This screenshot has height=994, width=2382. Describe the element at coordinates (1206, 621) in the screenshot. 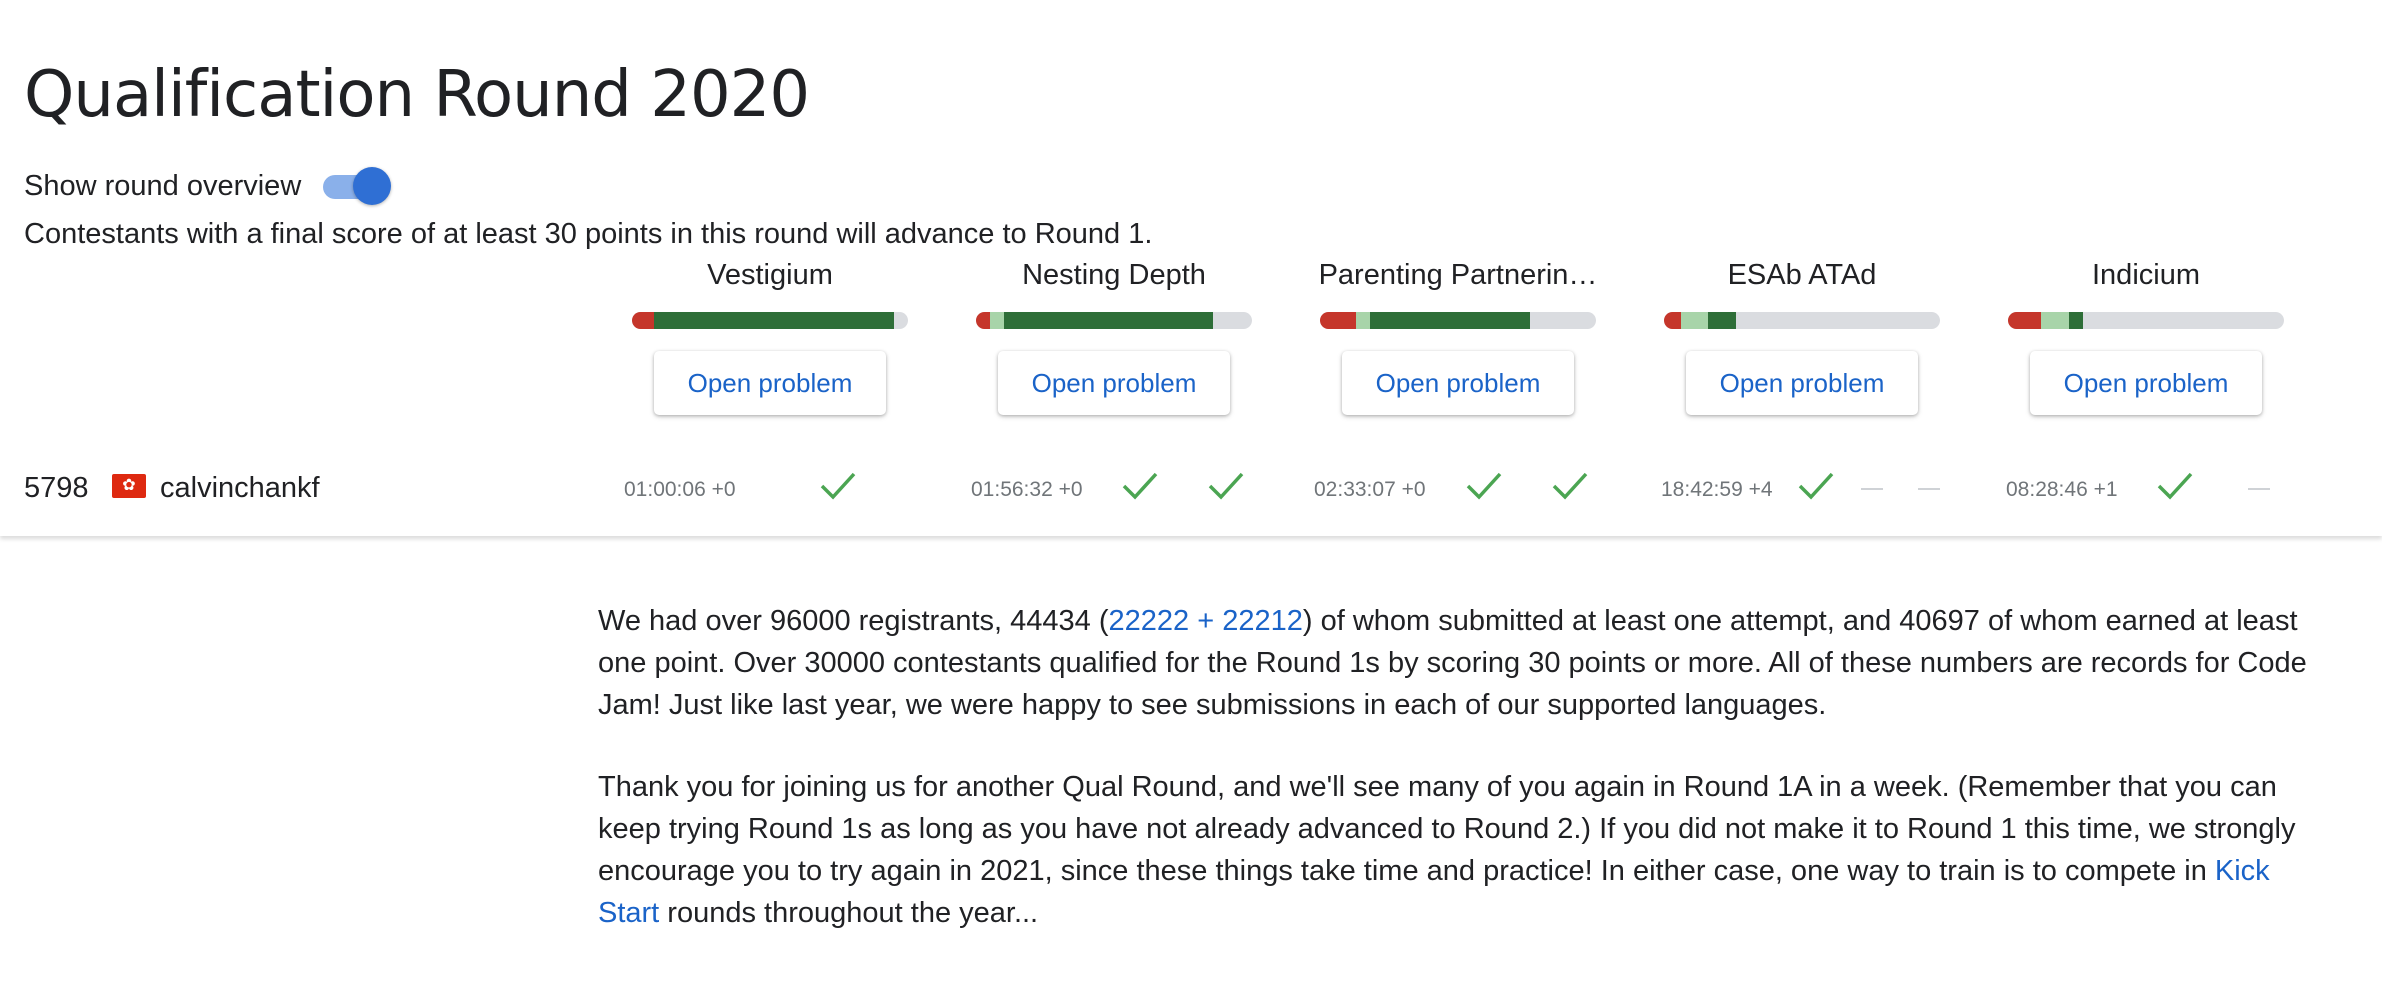

I see `registrants-link: 22222 + 22212` at that location.